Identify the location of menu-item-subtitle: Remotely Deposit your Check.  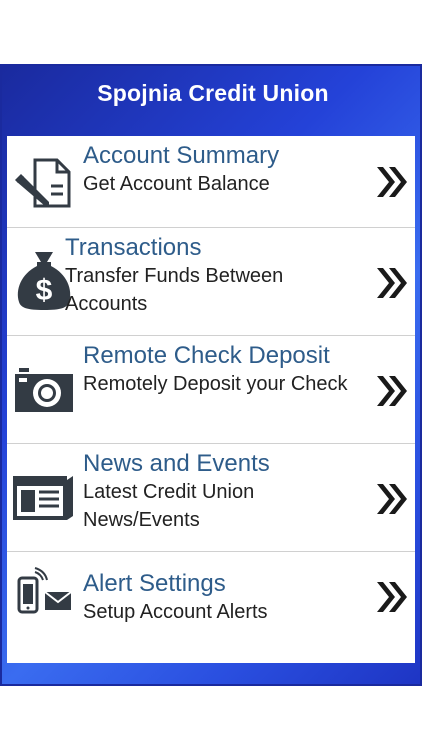
(215, 384).